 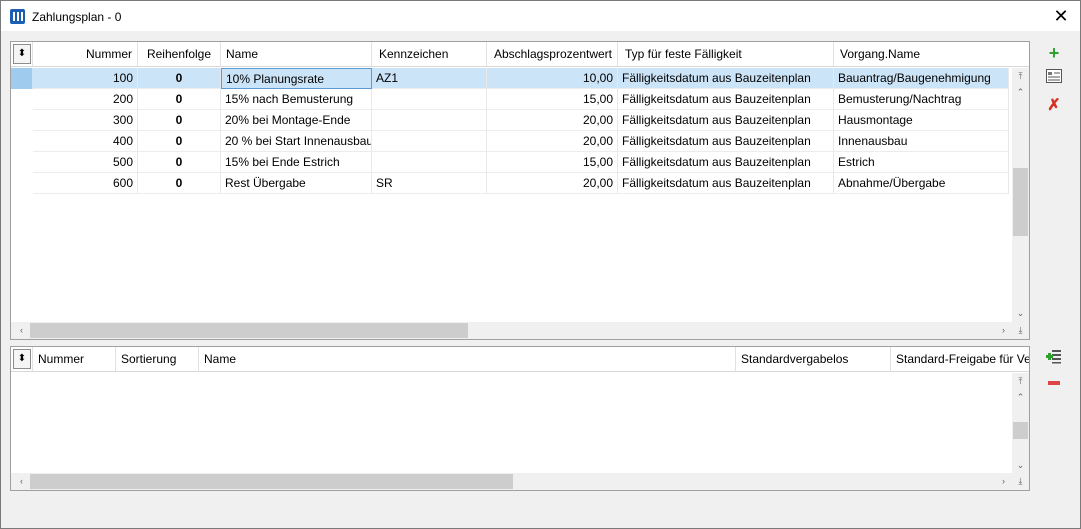 What do you see at coordinates (921, 183) in the screenshot?
I see `cell-vorgang-name: Abnahme/Übergabe` at bounding box center [921, 183].